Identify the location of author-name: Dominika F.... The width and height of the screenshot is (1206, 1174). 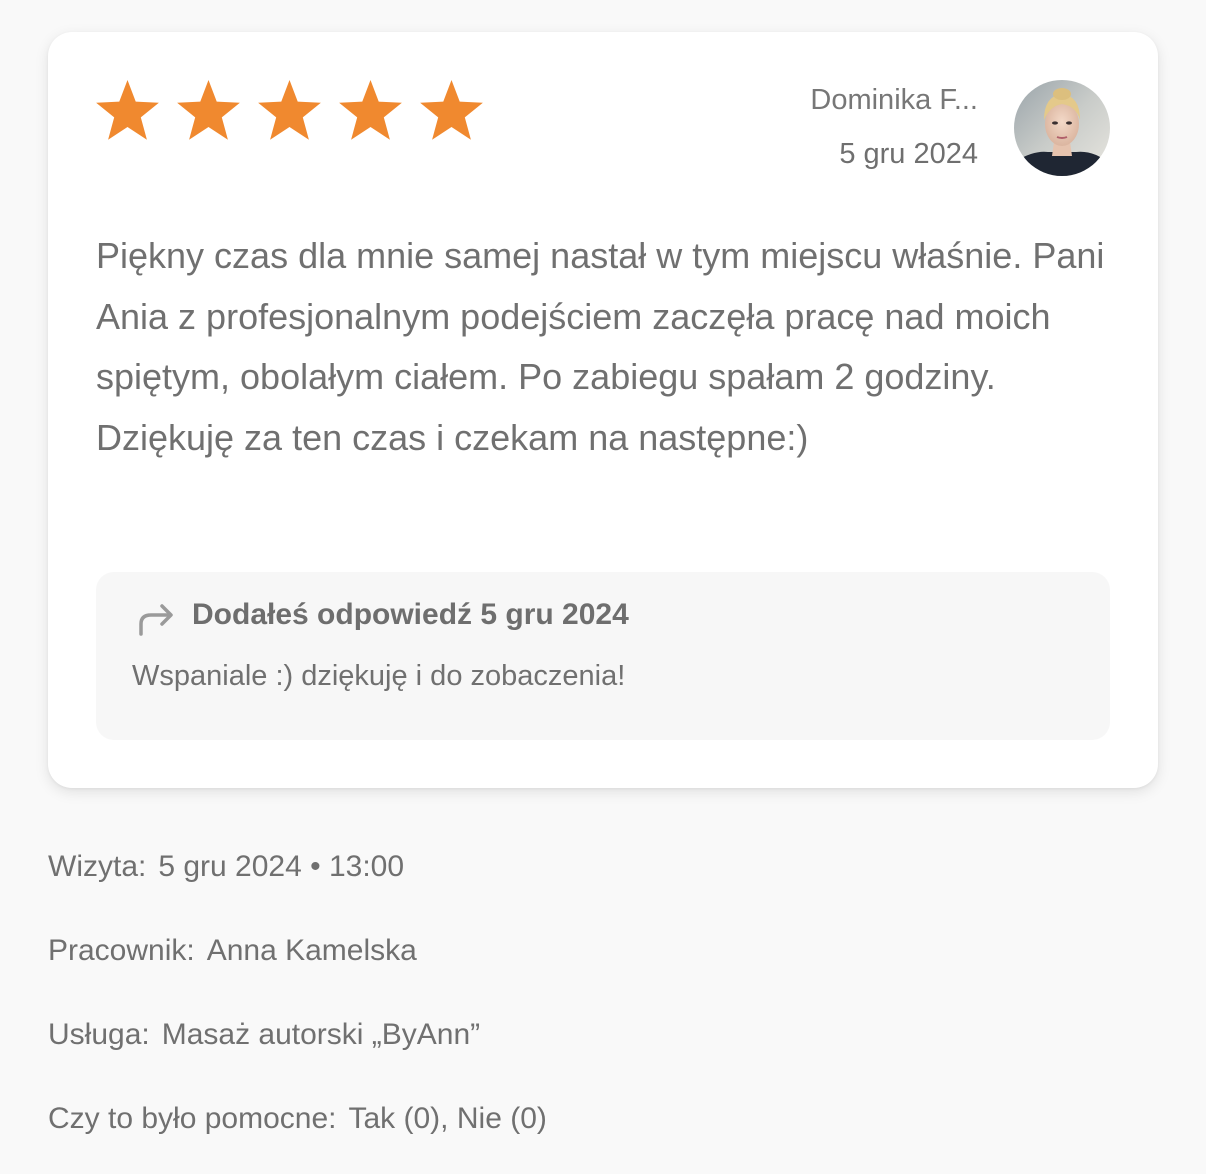
(894, 100).